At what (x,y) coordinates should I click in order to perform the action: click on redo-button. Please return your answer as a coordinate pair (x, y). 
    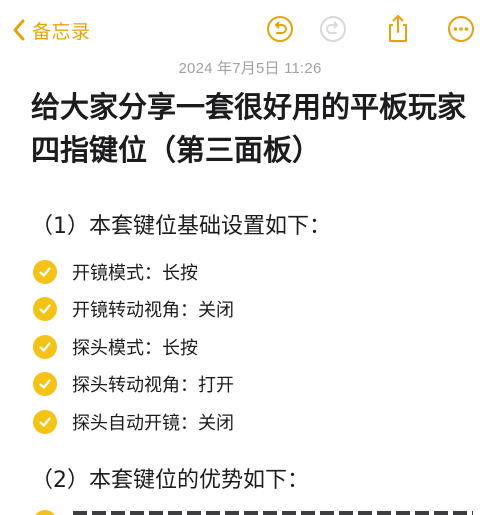
    Looking at the image, I should click on (333, 29).